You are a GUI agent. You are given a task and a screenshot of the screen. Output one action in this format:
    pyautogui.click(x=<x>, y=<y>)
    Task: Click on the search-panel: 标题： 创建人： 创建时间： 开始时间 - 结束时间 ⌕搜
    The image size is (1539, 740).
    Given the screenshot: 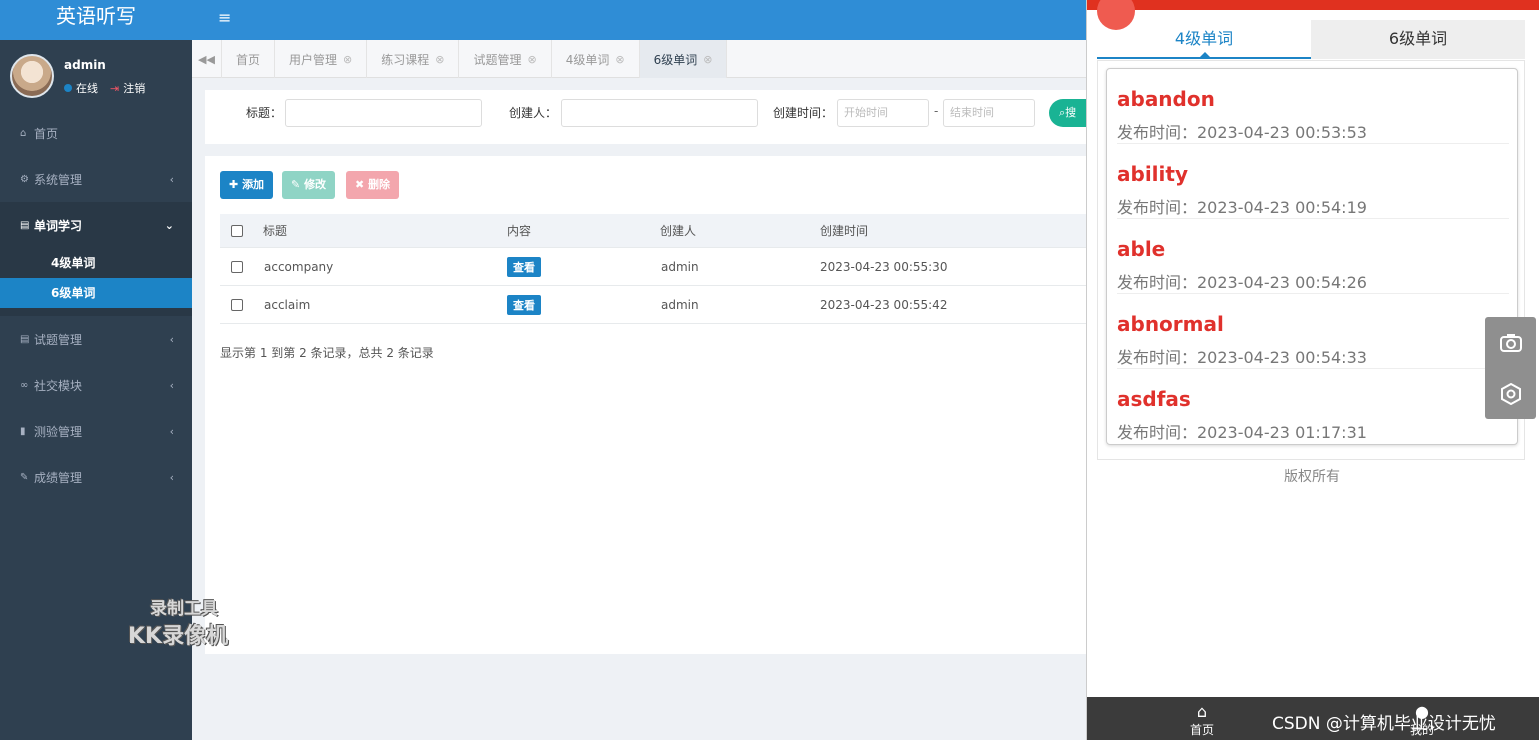 What is the action you would take?
    pyautogui.click(x=647, y=117)
    